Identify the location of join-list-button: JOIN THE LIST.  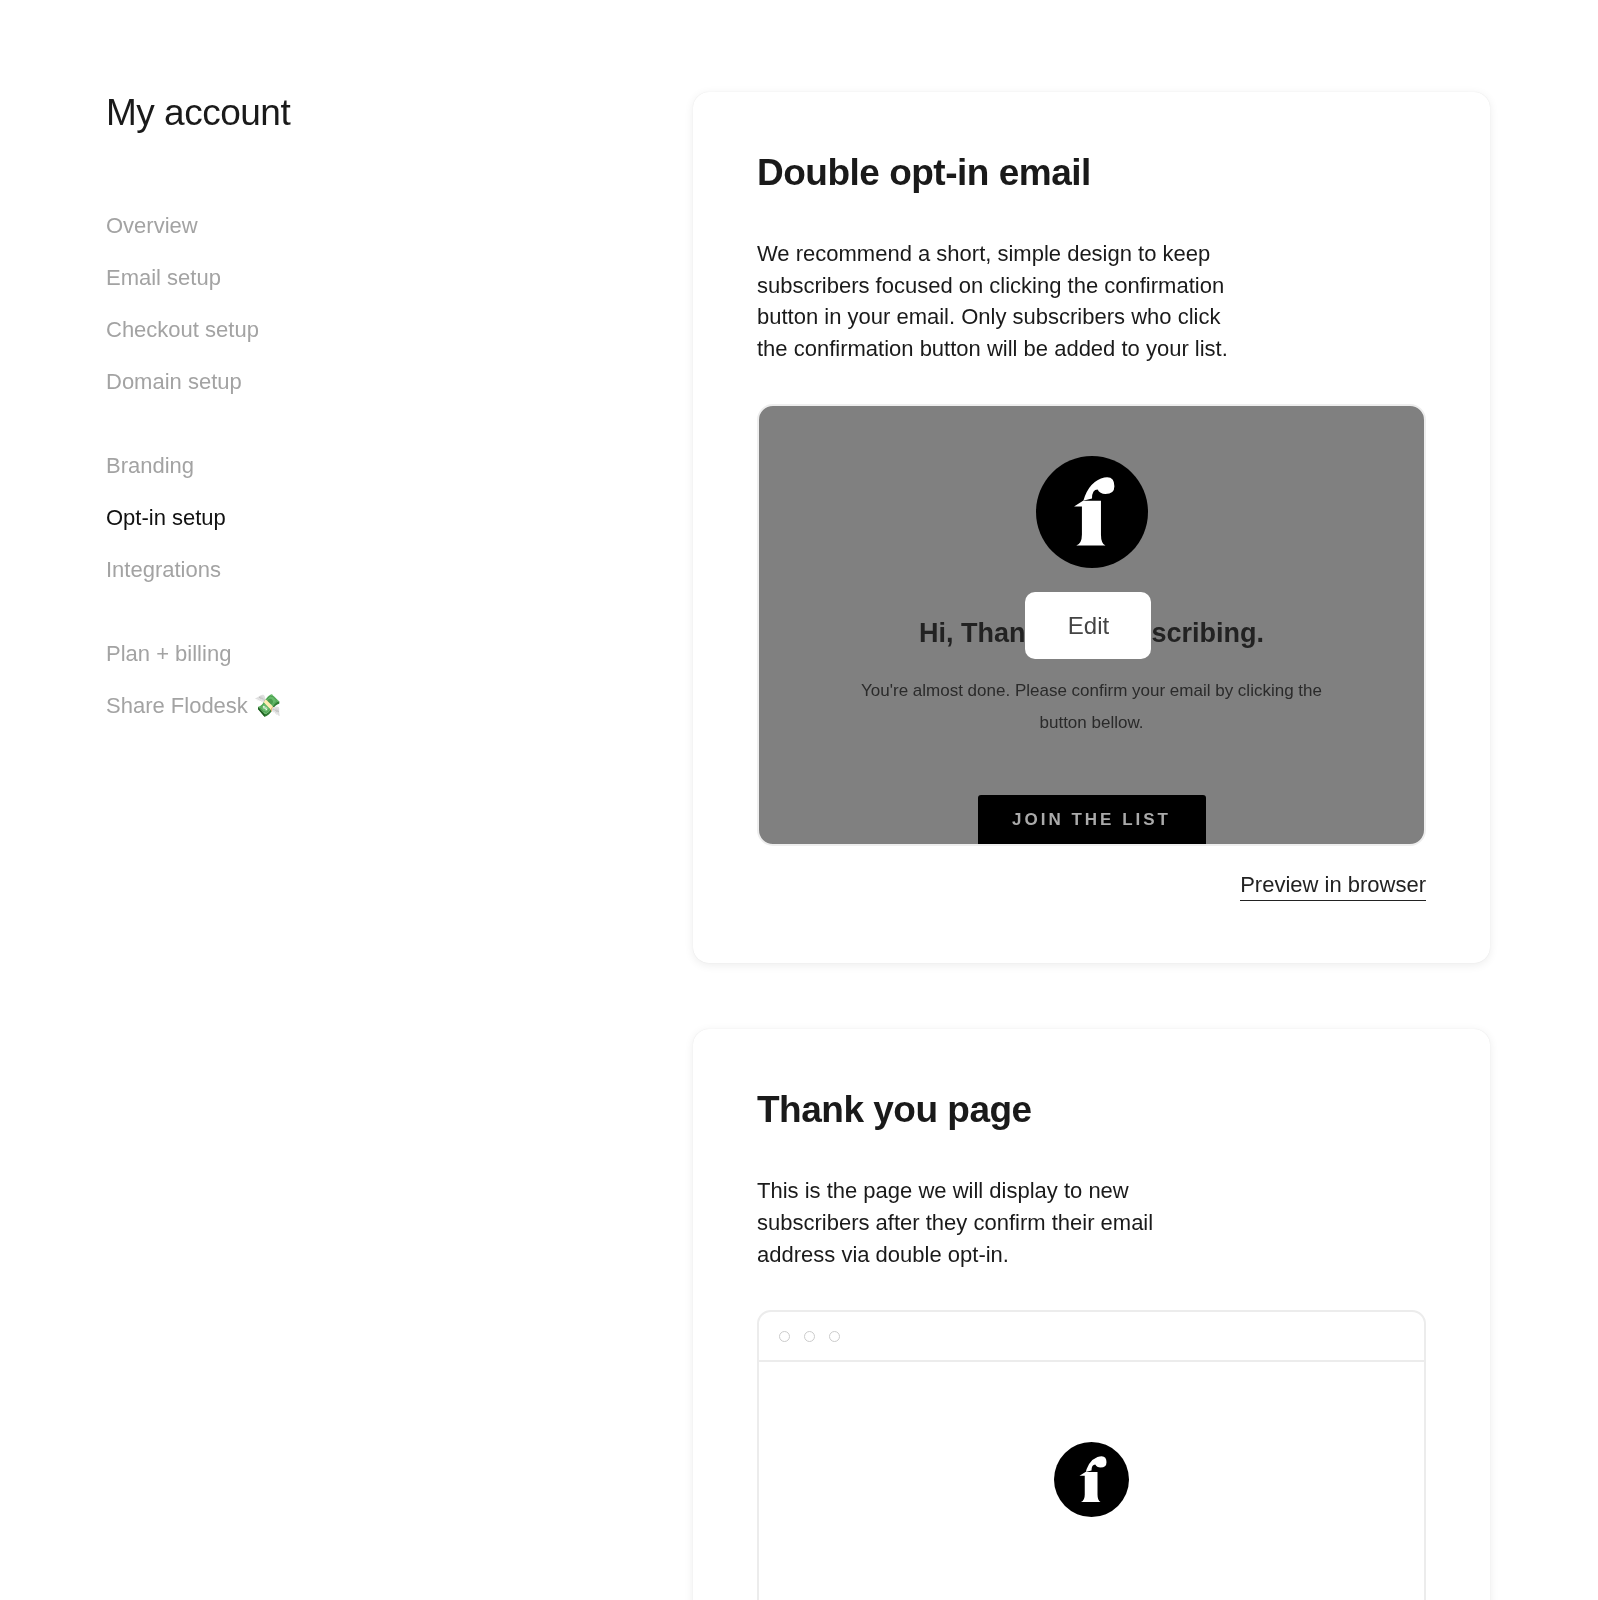
(1091, 820).